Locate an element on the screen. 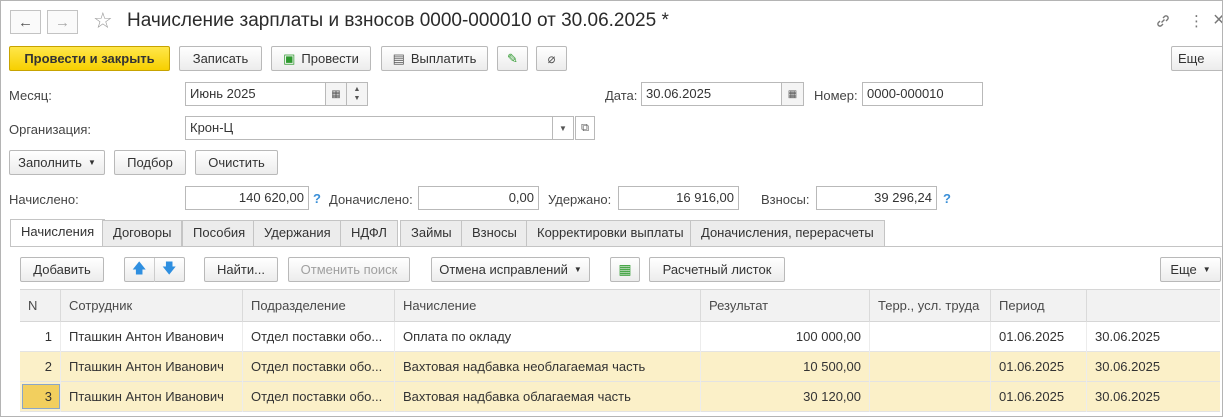 This screenshot has height=417, width=1223. post-doc-icon: ▣ is located at coordinates (289, 58).